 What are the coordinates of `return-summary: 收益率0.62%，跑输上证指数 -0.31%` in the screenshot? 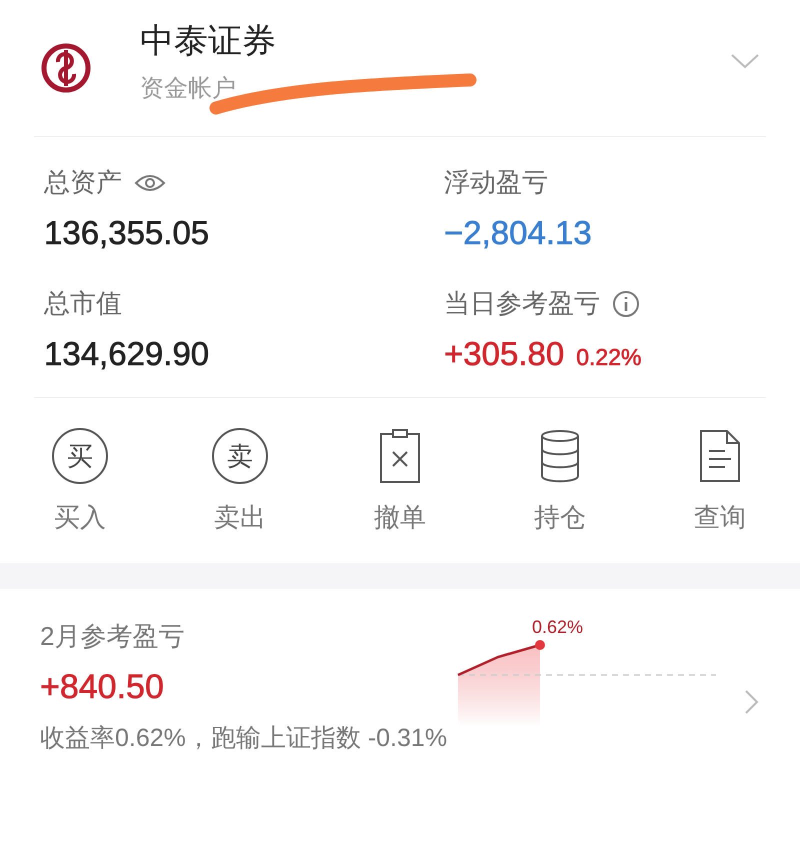 It's located at (244, 738).